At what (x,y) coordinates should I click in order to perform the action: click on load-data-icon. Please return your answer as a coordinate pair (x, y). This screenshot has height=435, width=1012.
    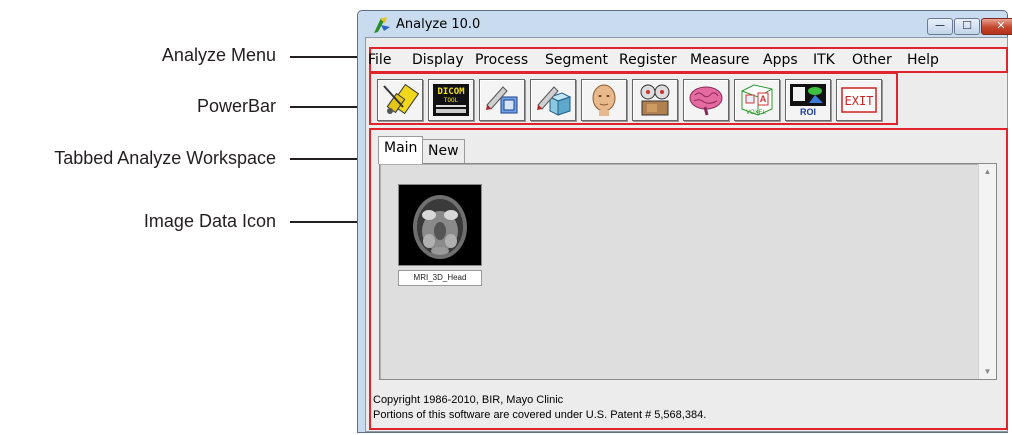
    Looking at the image, I should click on (401, 99).